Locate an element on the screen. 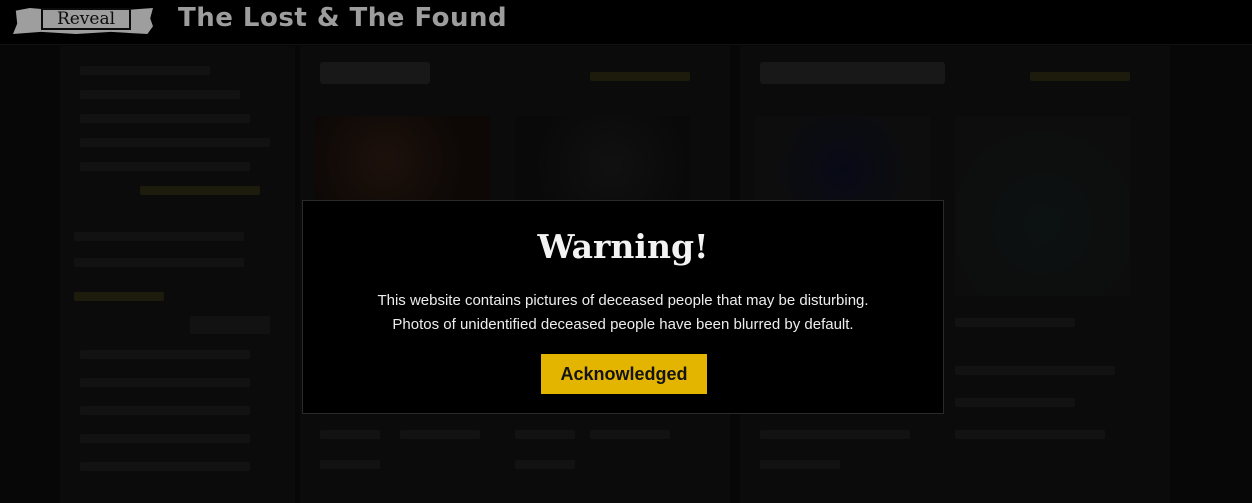 This screenshot has width=1252, height=503. dialog-title: Warning! is located at coordinates (623, 246).